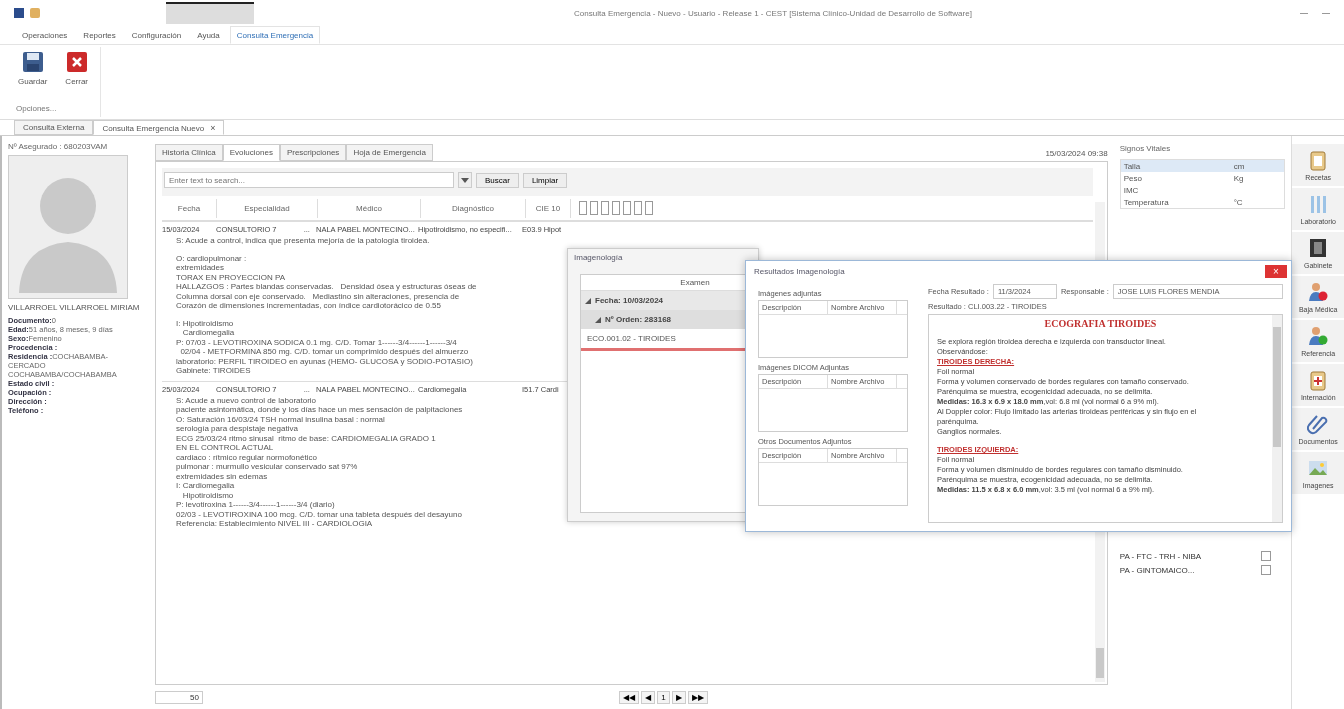 This screenshot has height=709, width=1344. I want to click on dialog-title: Resultados Imagenología, so click(799, 272).